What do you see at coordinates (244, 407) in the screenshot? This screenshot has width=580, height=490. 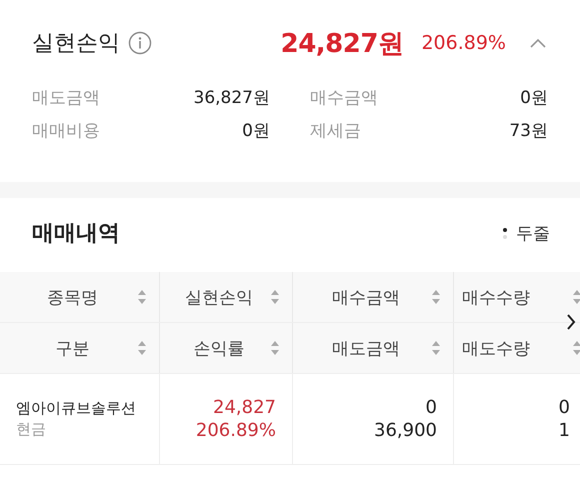 I see `table-cell: 24,827` at bounding box center [244, 407].